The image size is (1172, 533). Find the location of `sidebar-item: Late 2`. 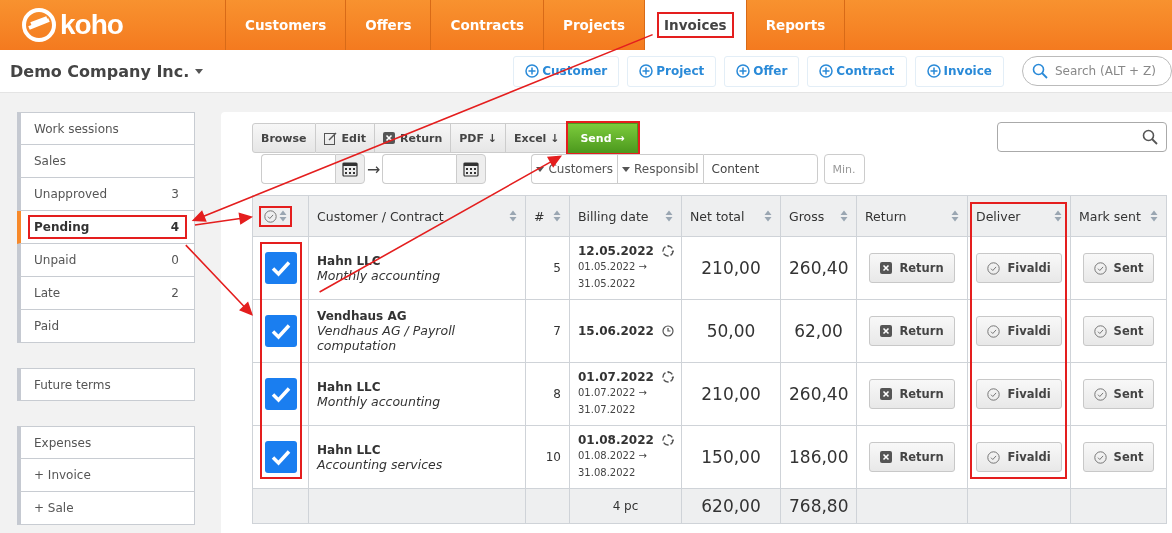

sidebar-item: Late 2 is located at coordinates (106, 293).